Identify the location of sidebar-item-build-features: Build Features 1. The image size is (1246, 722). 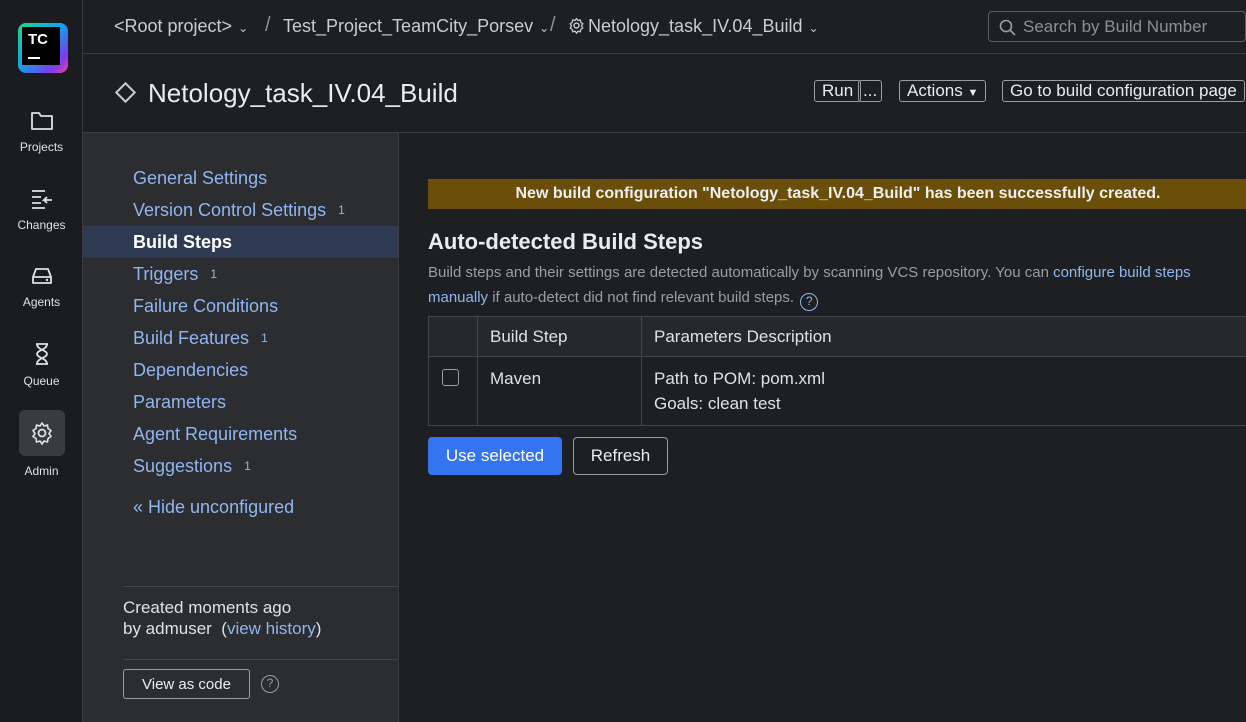
(240, 338).